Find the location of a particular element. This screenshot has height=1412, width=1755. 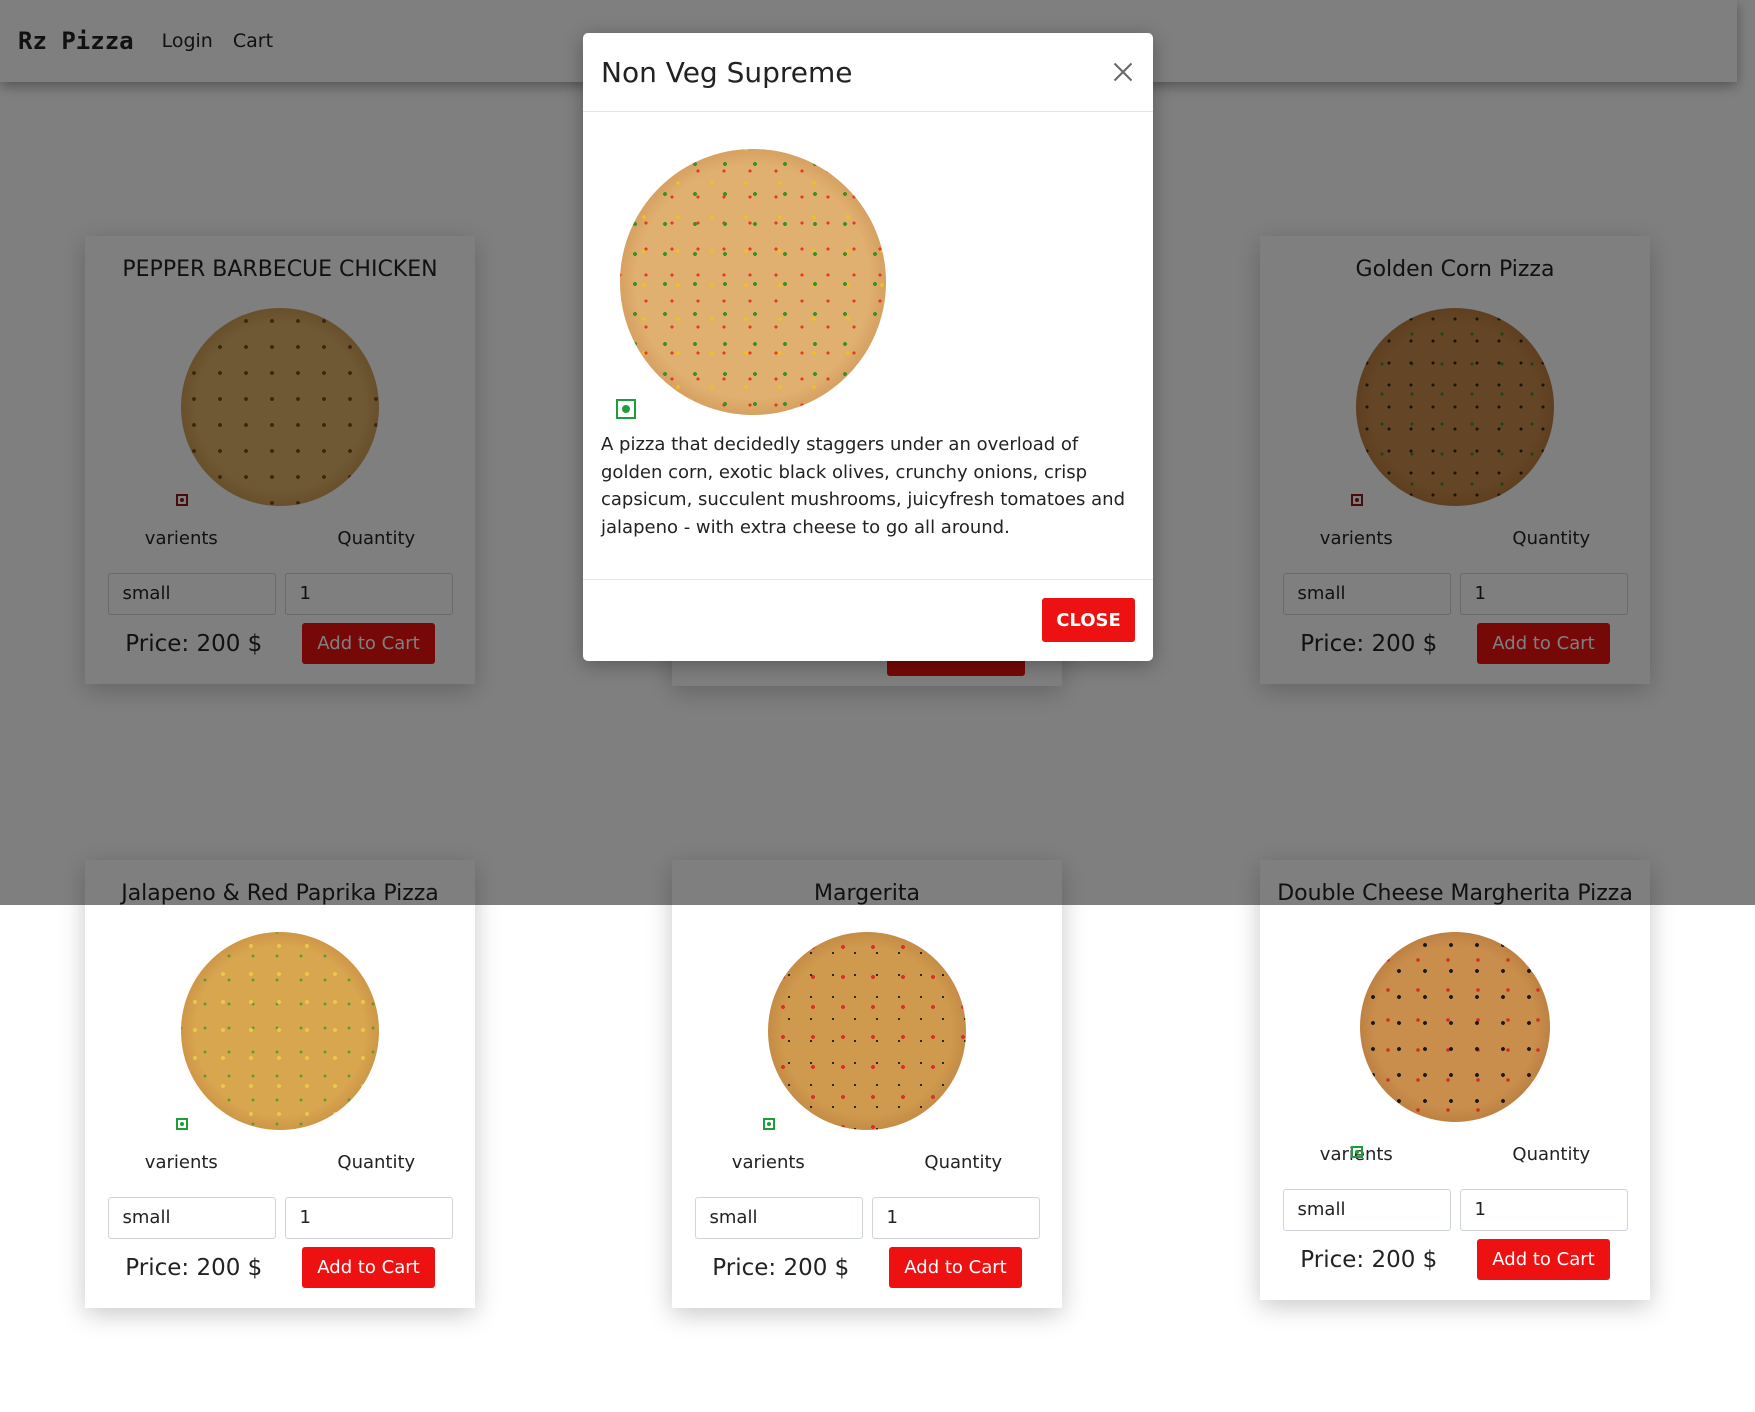

close-icon is located at coordinates (1123, 72).